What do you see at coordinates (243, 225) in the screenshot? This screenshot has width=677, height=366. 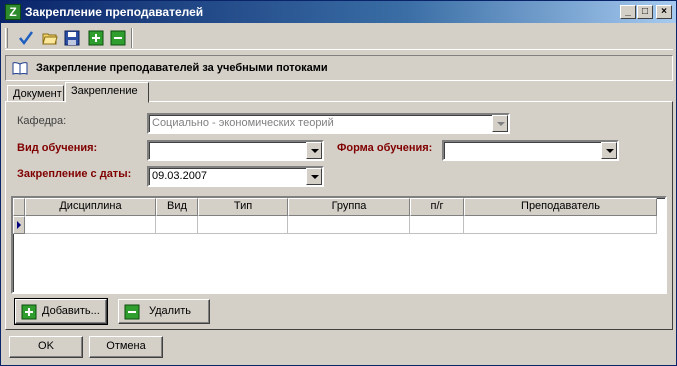 I see `cell-kind` at bounding box center [243, 225].